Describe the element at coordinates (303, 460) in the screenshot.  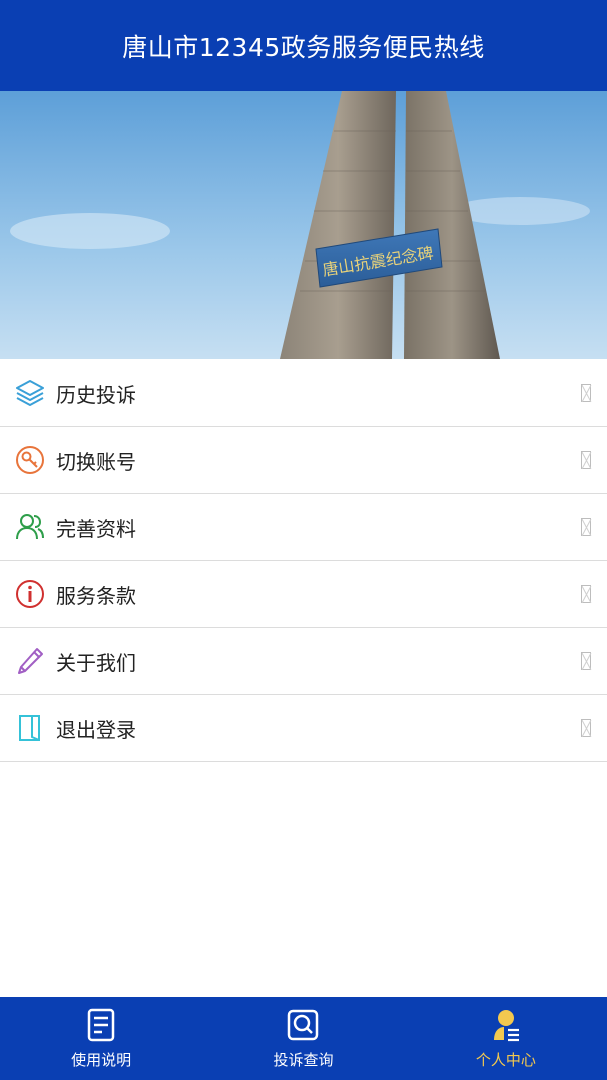
I see `menu-item-switch-account: 切换账号` at that location.